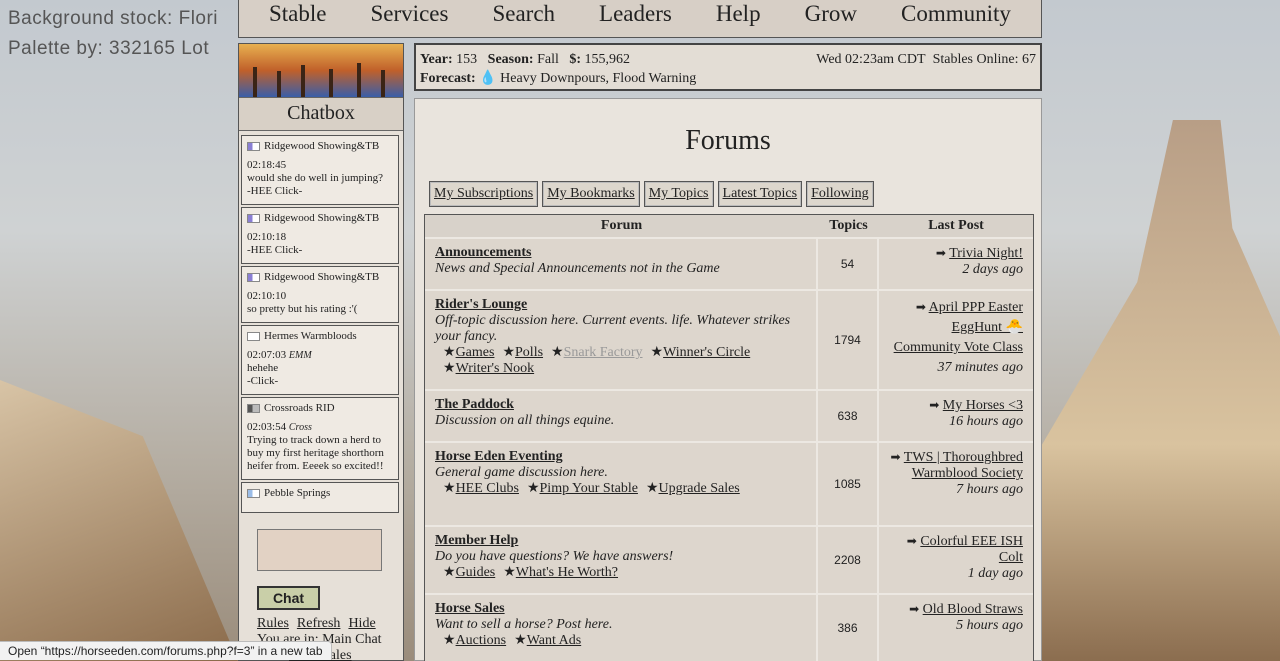 This screenshot has width=1280, height=661. Describe the element at coordinates (729, 226) in the screenshot. I see `table-header: Forum Topics Last Post` at that location.